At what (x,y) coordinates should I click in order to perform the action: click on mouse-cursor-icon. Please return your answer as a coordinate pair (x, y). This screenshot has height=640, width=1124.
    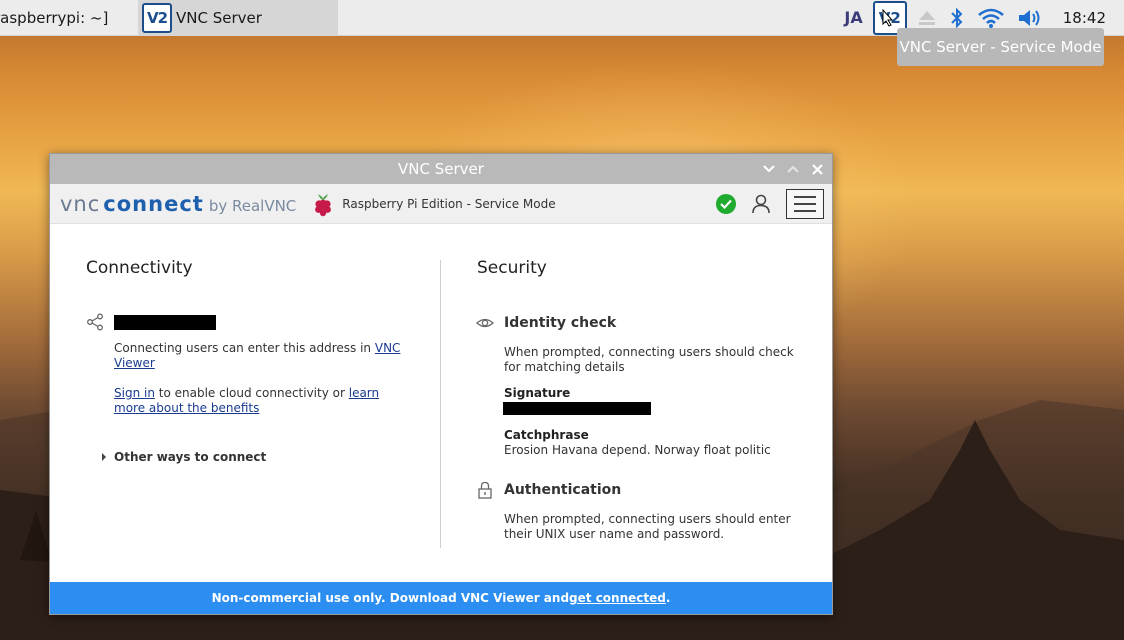
    Looking at the image, I should click on (888, 18).